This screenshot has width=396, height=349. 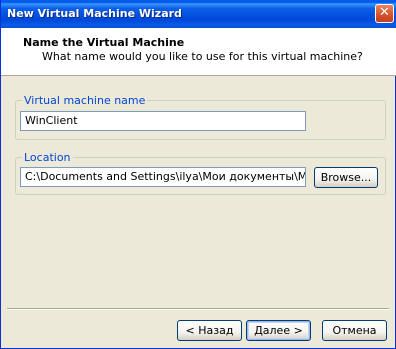 I want to click on next-button: Далее >, so click(x=278, y=330).